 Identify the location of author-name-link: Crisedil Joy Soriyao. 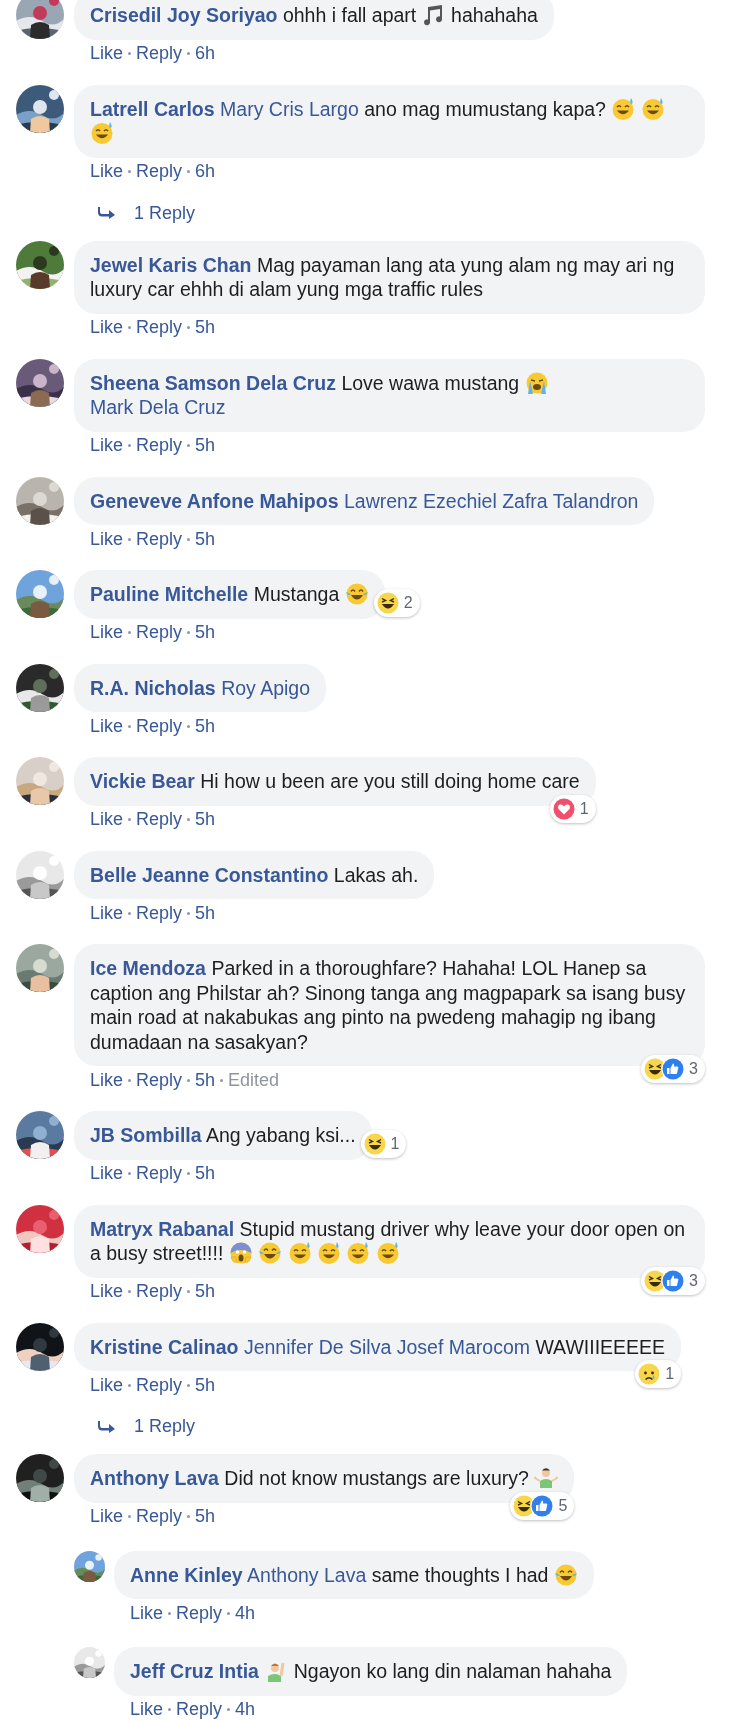
(184, 15).